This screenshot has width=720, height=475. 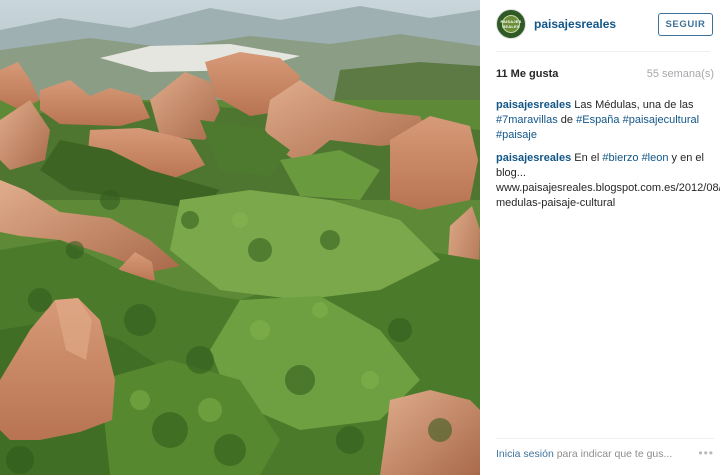 What do you see at coordinates (597, 120) in the screenshot?
I see `hashtag-link: #España` at bounding box center [597, 120].